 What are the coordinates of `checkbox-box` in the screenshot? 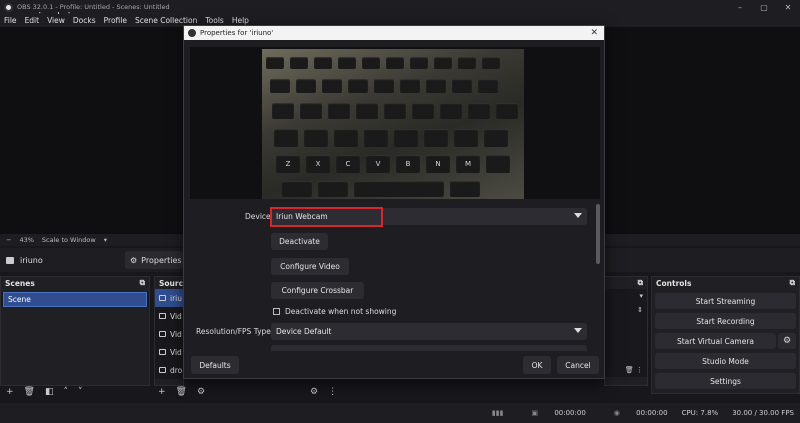 It's located at (276, 311).